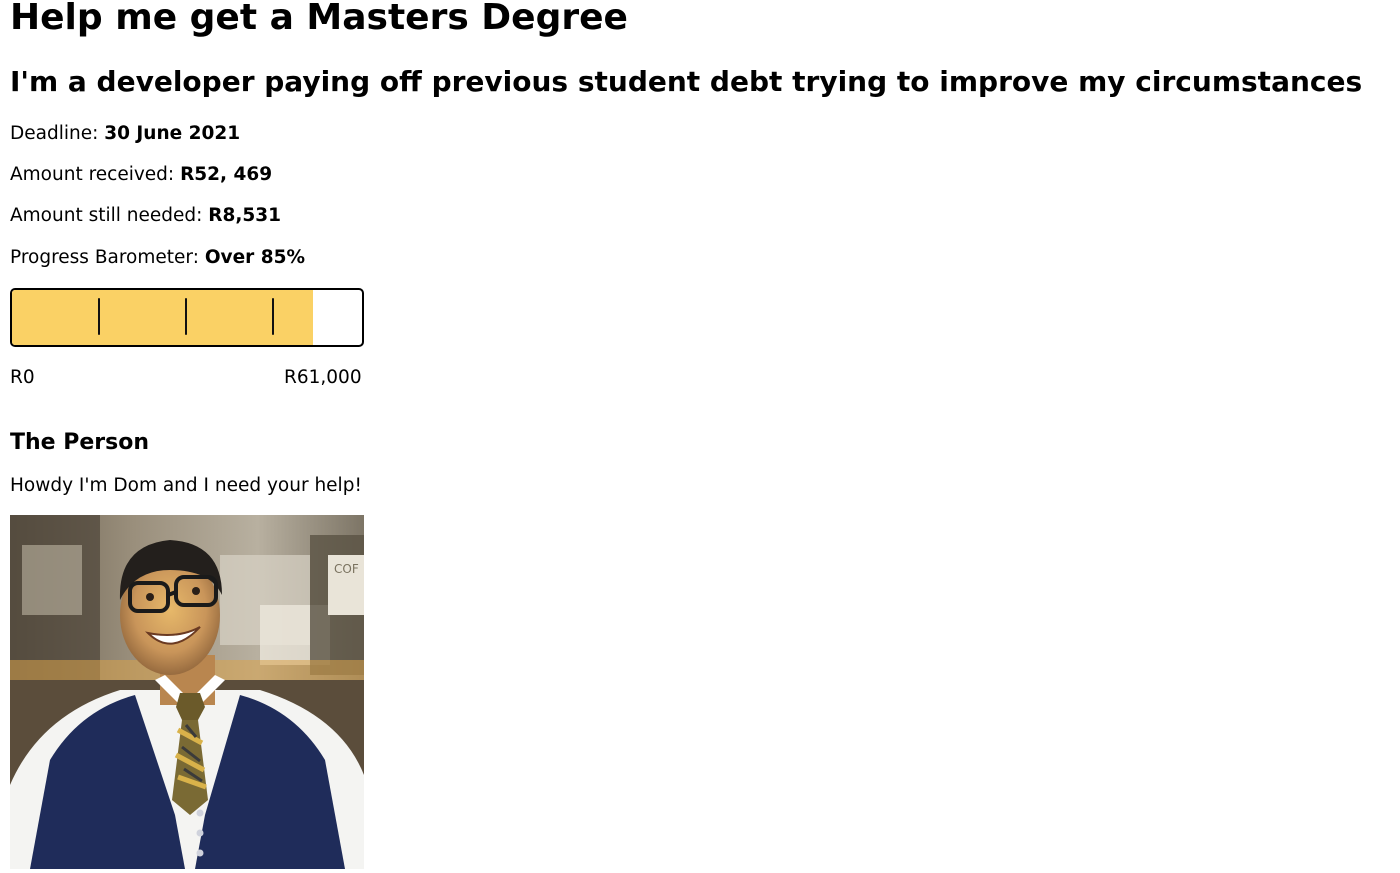 This screenshot has height=873, width=1400. What do you see at coordinates (245, 215) in the screenshot?
I see `amount-needed-value: R8,531` at bounding box center [245, 215].